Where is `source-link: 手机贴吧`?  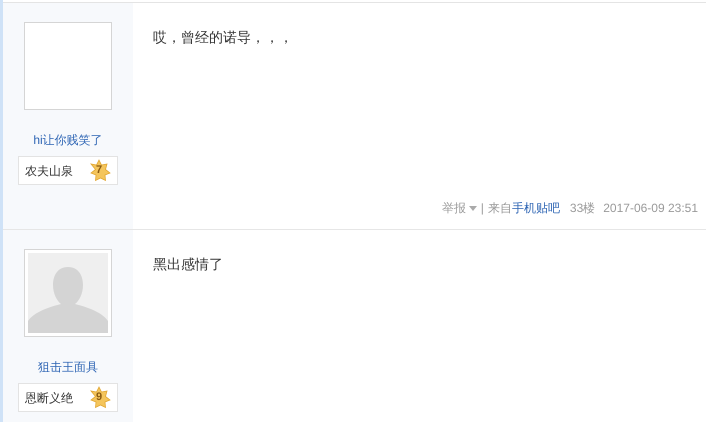 source-link: 手机贴吧 is located at coordinates (536, 208).